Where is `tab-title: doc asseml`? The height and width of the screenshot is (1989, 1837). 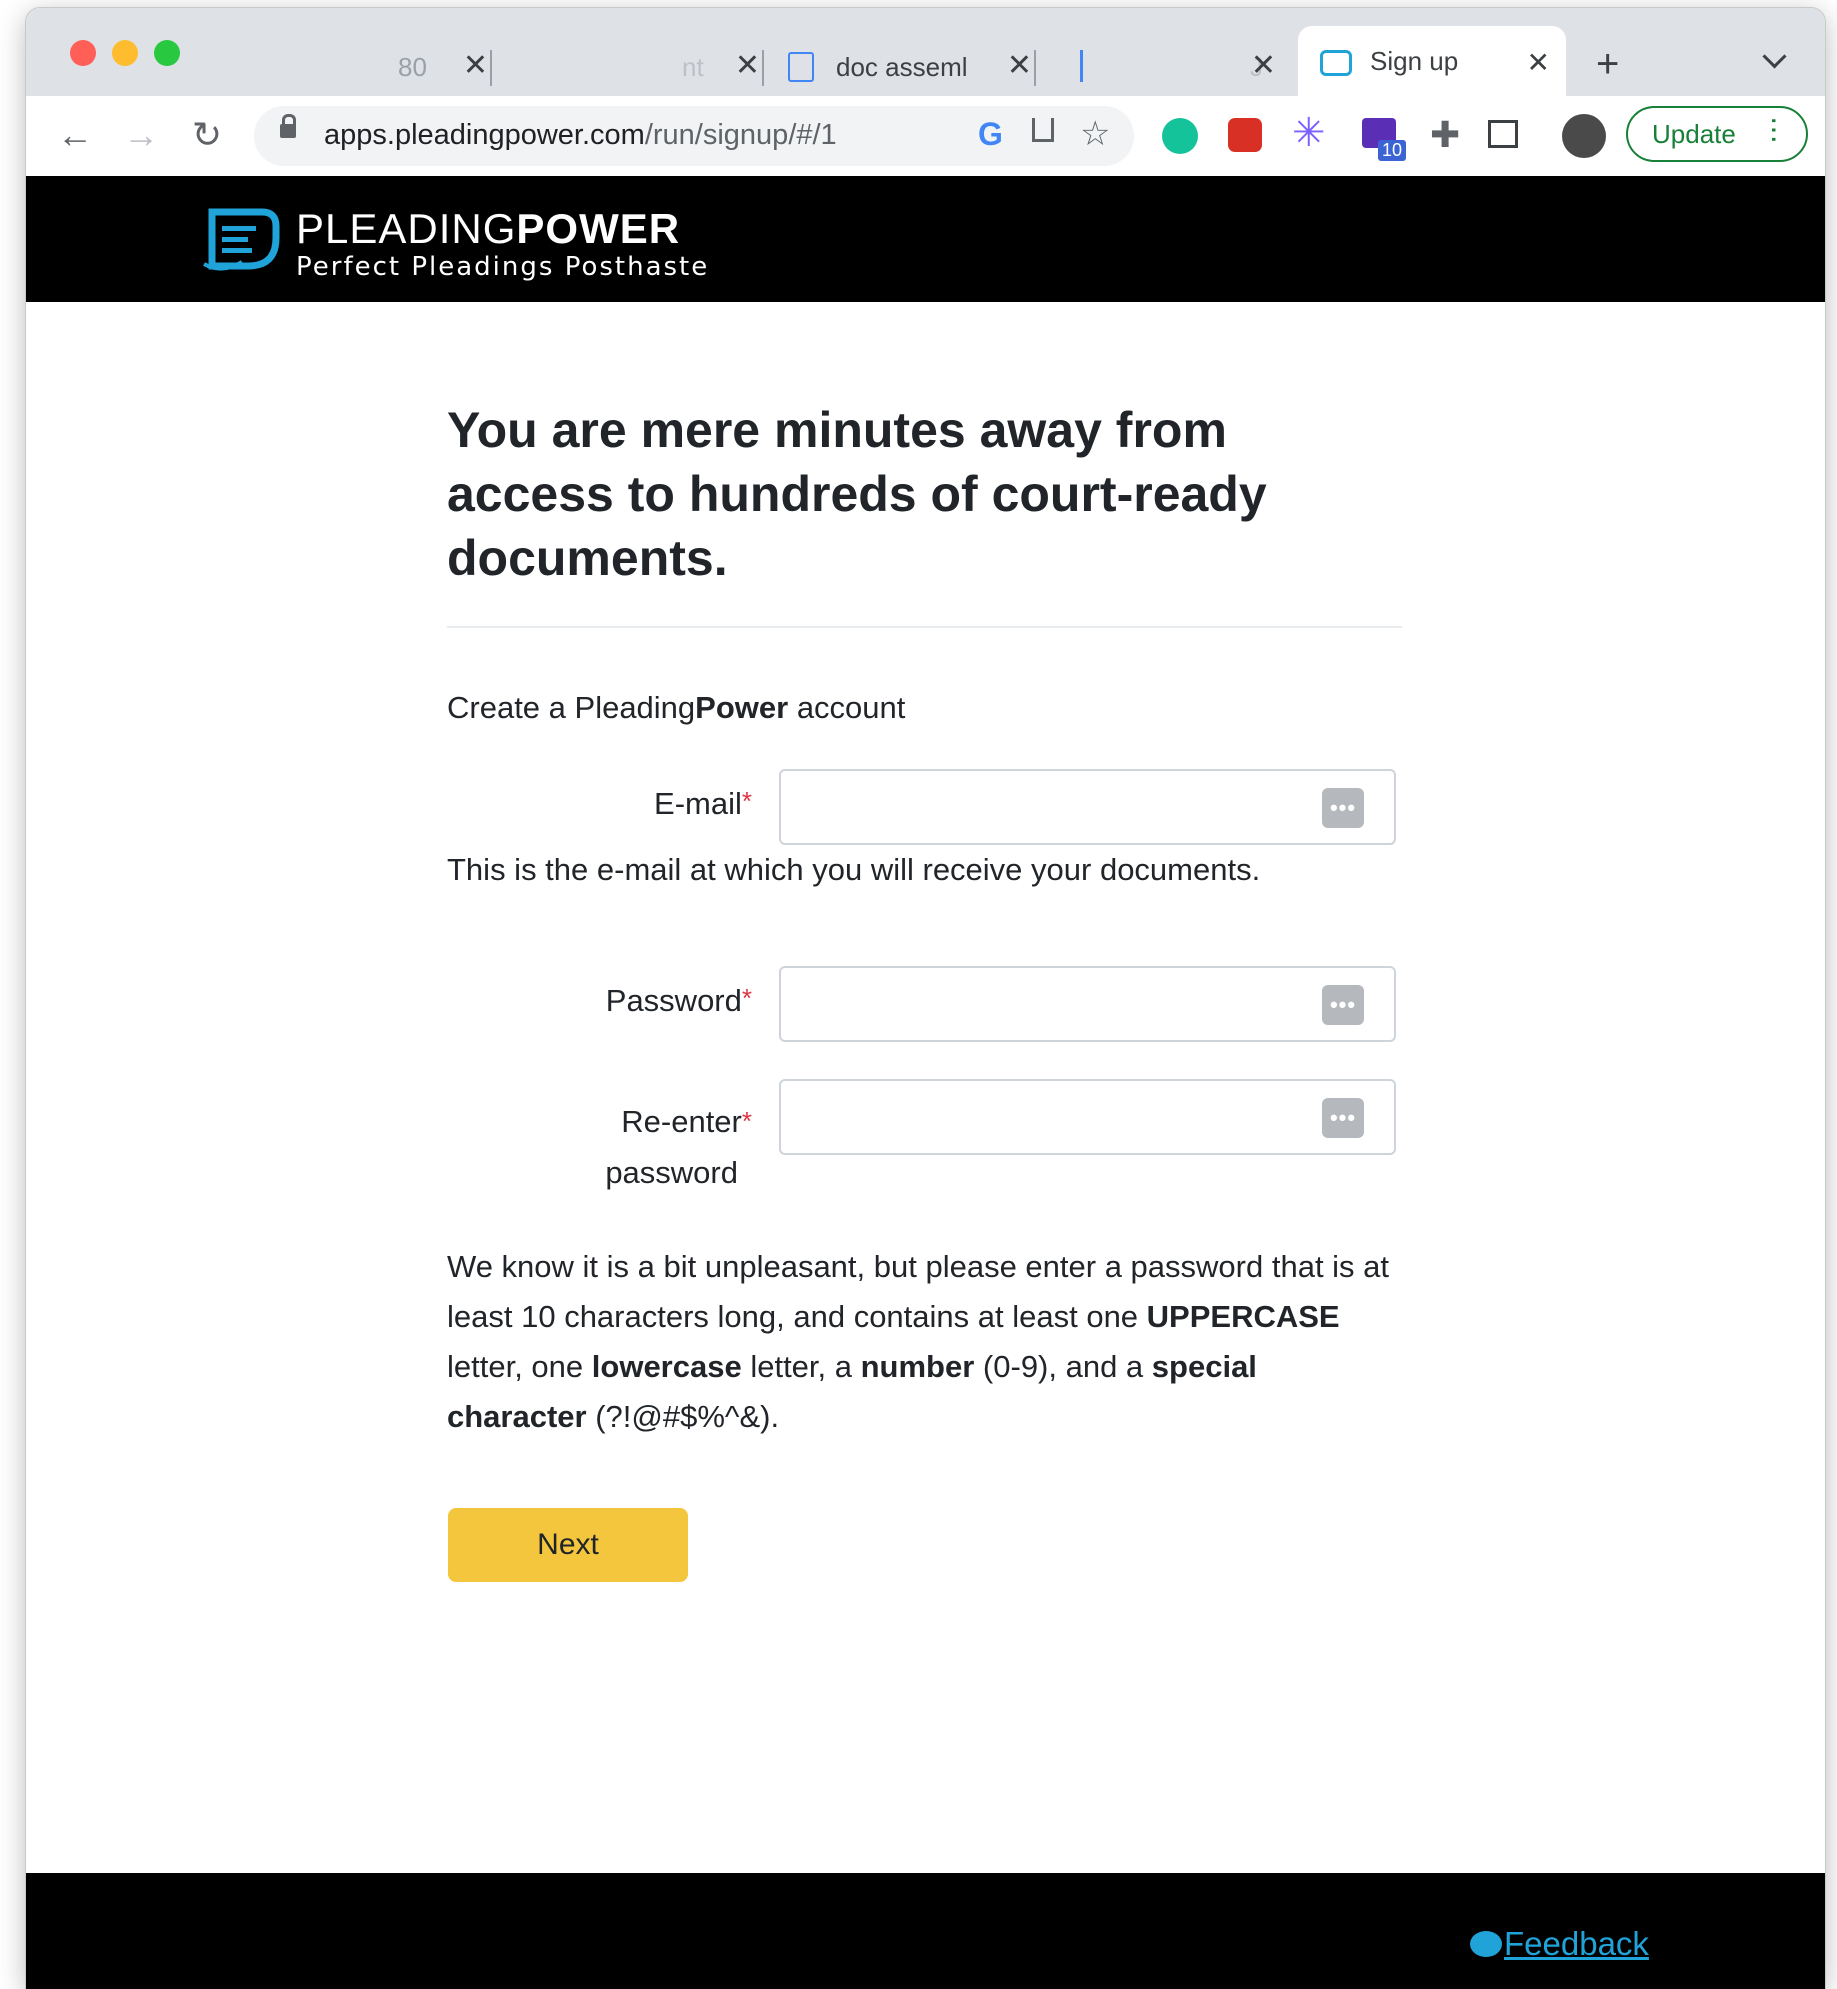
tab-title: doc asseml is located at coordinates (902, 66).